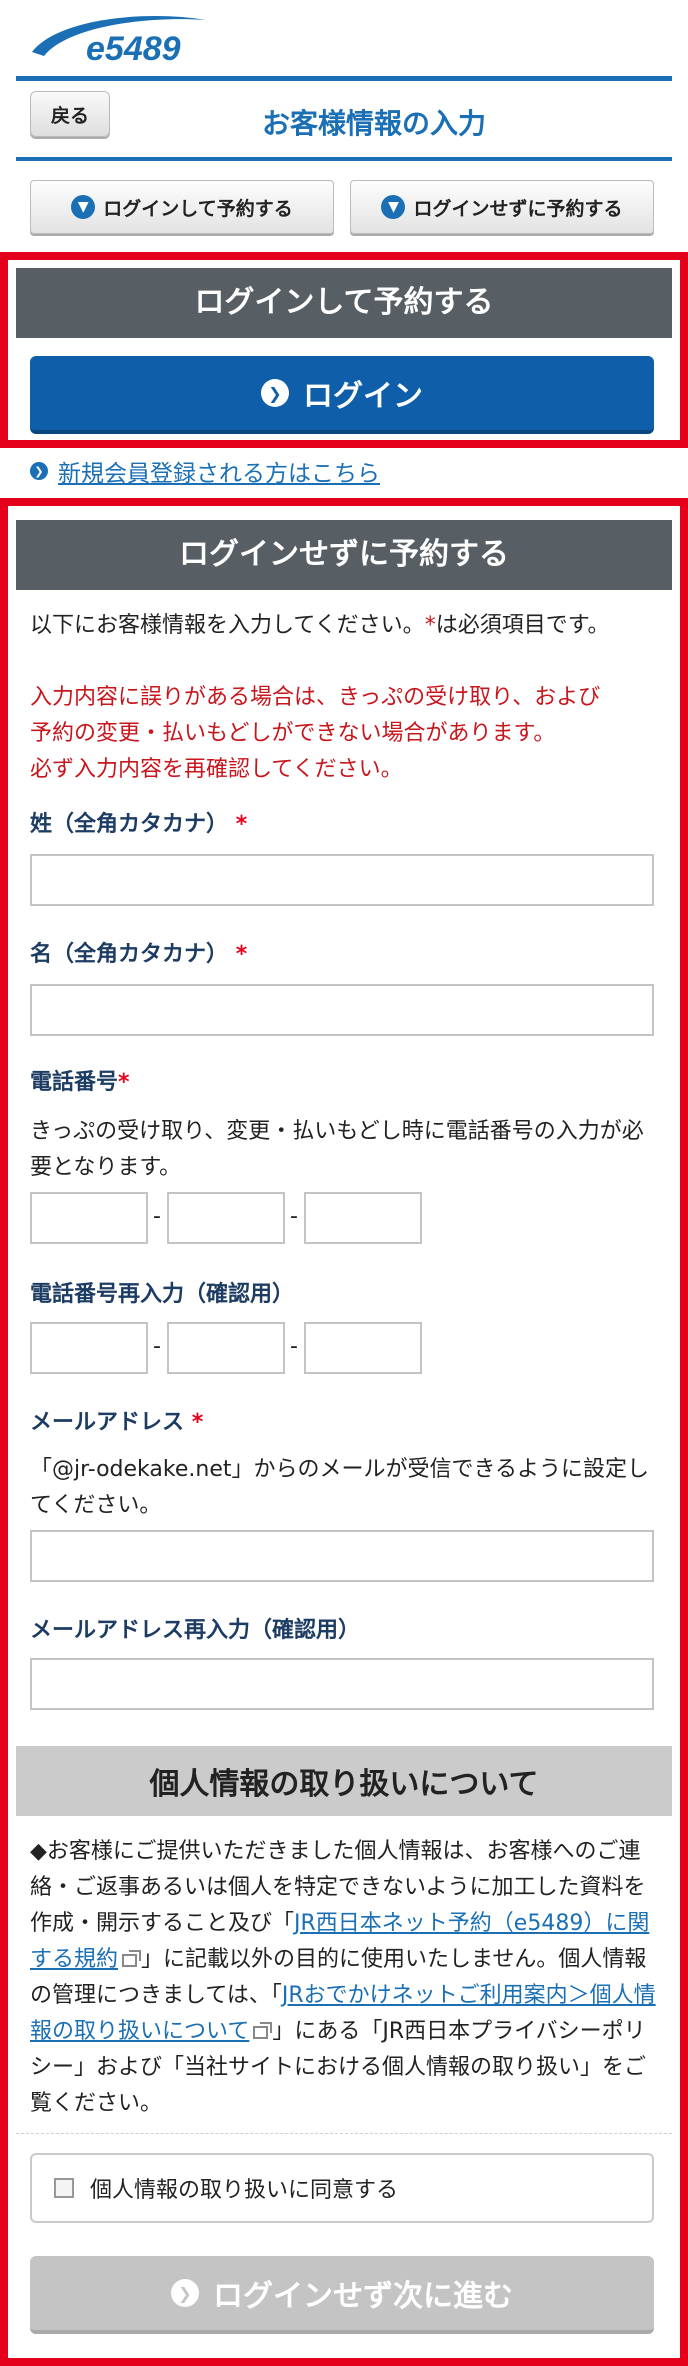 Image resolution: width=688 pixels, height=2366 pixels. What do you see at coordinates (320, 625) in the screenshot?
I see `intro-text: 以下にお客様情報を入力してください。*は必須項目です。` at bounding box center [320, 625].